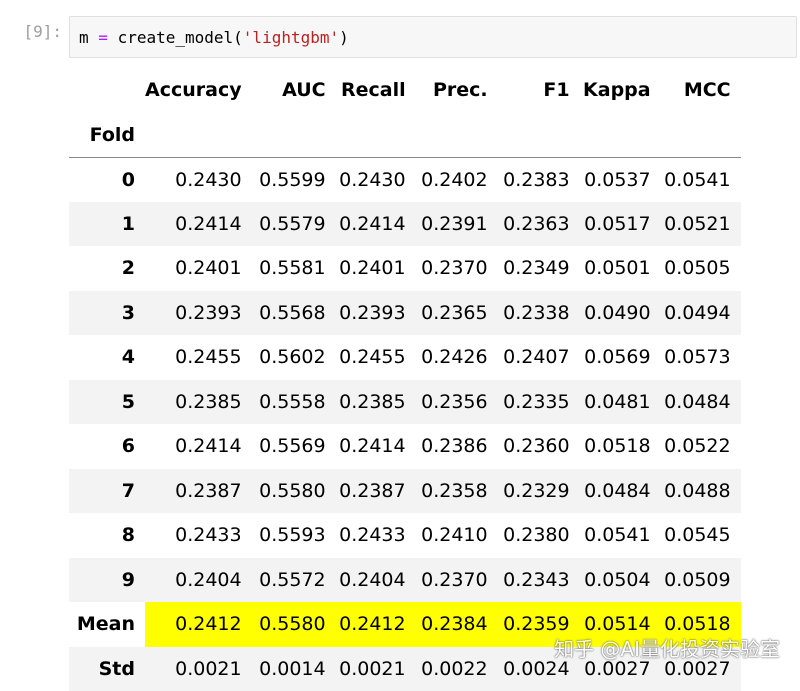  What do you see at coordinates (107, 491) in the screenshot?
I see `row-label: 7` at bounding box center [107, 491].